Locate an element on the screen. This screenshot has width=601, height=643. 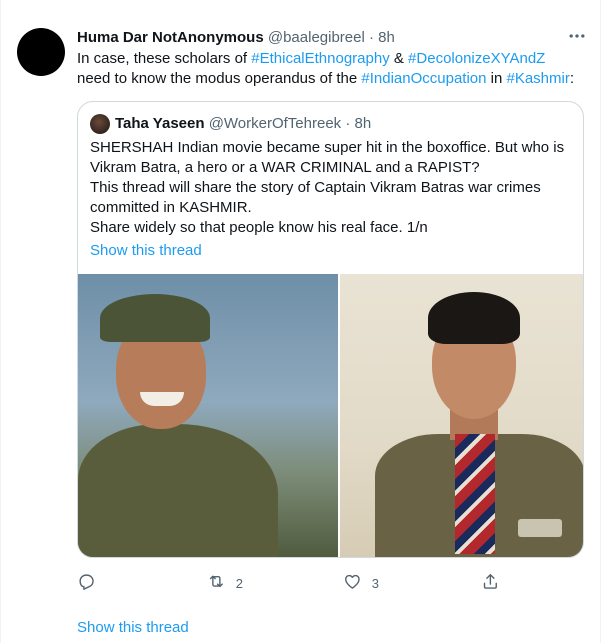
like-count: 3 is located at coordinates (375, 583).